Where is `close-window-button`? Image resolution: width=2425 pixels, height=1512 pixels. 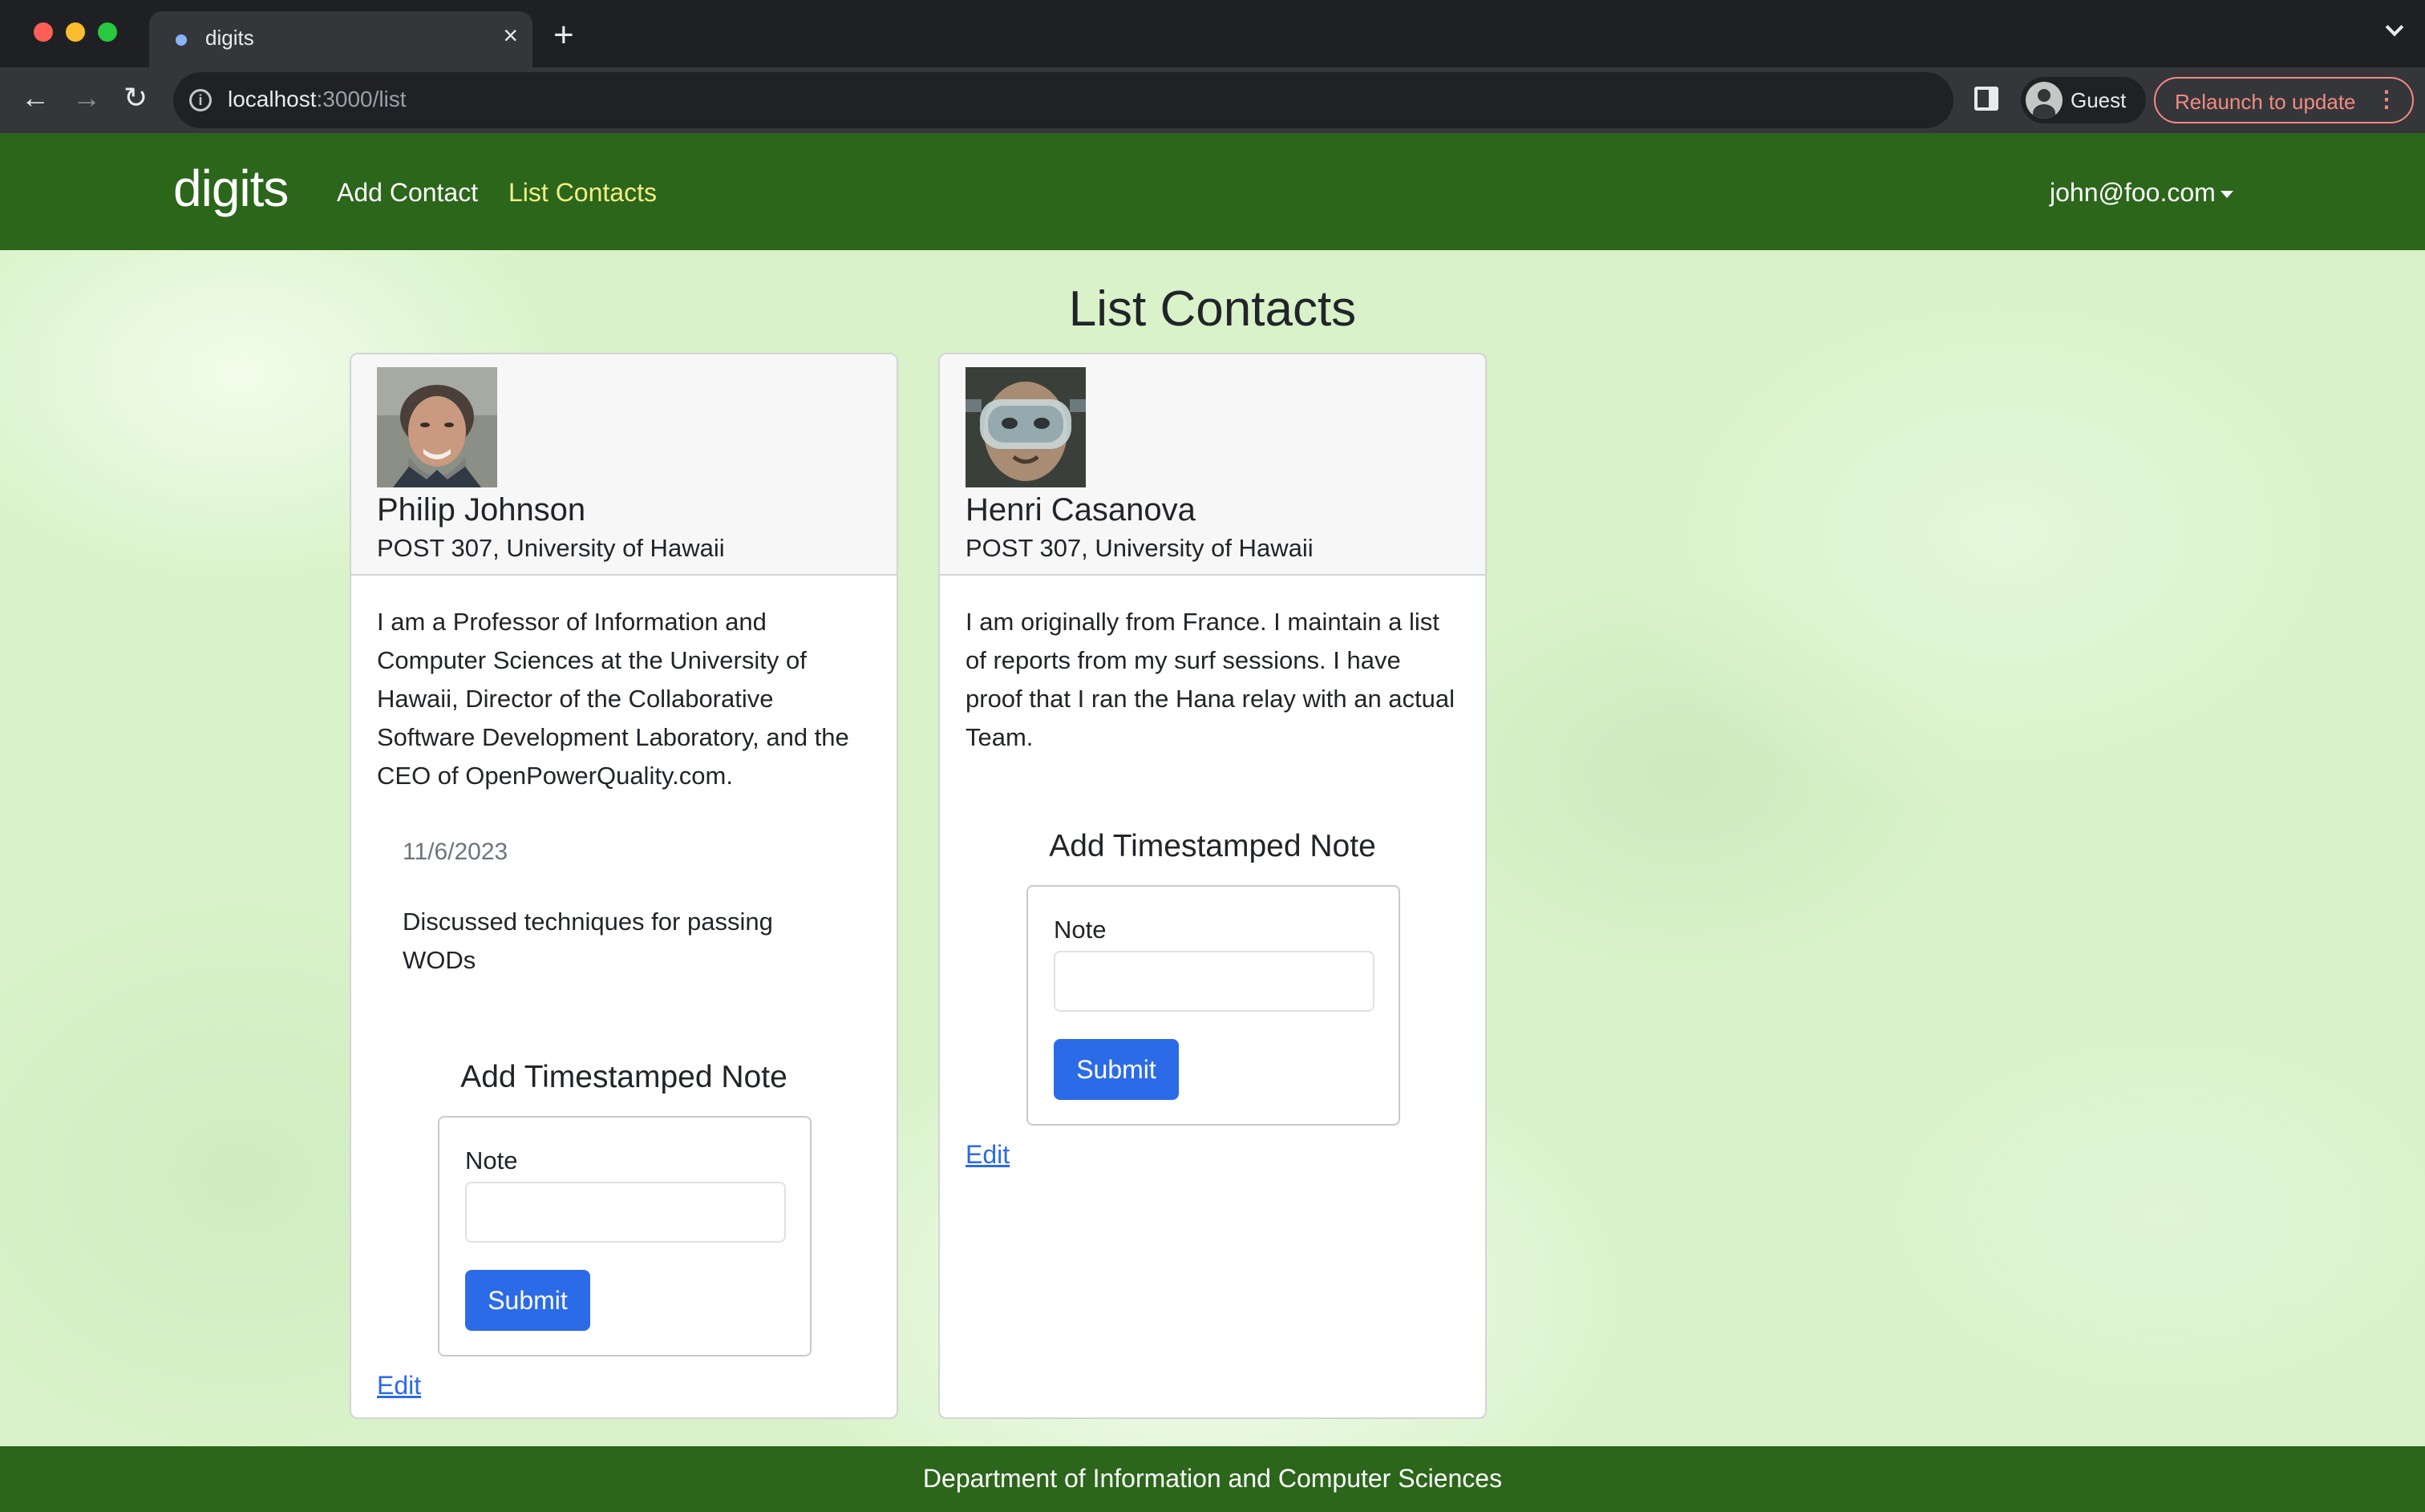
close-window-button is located at coordinates (43, 32).